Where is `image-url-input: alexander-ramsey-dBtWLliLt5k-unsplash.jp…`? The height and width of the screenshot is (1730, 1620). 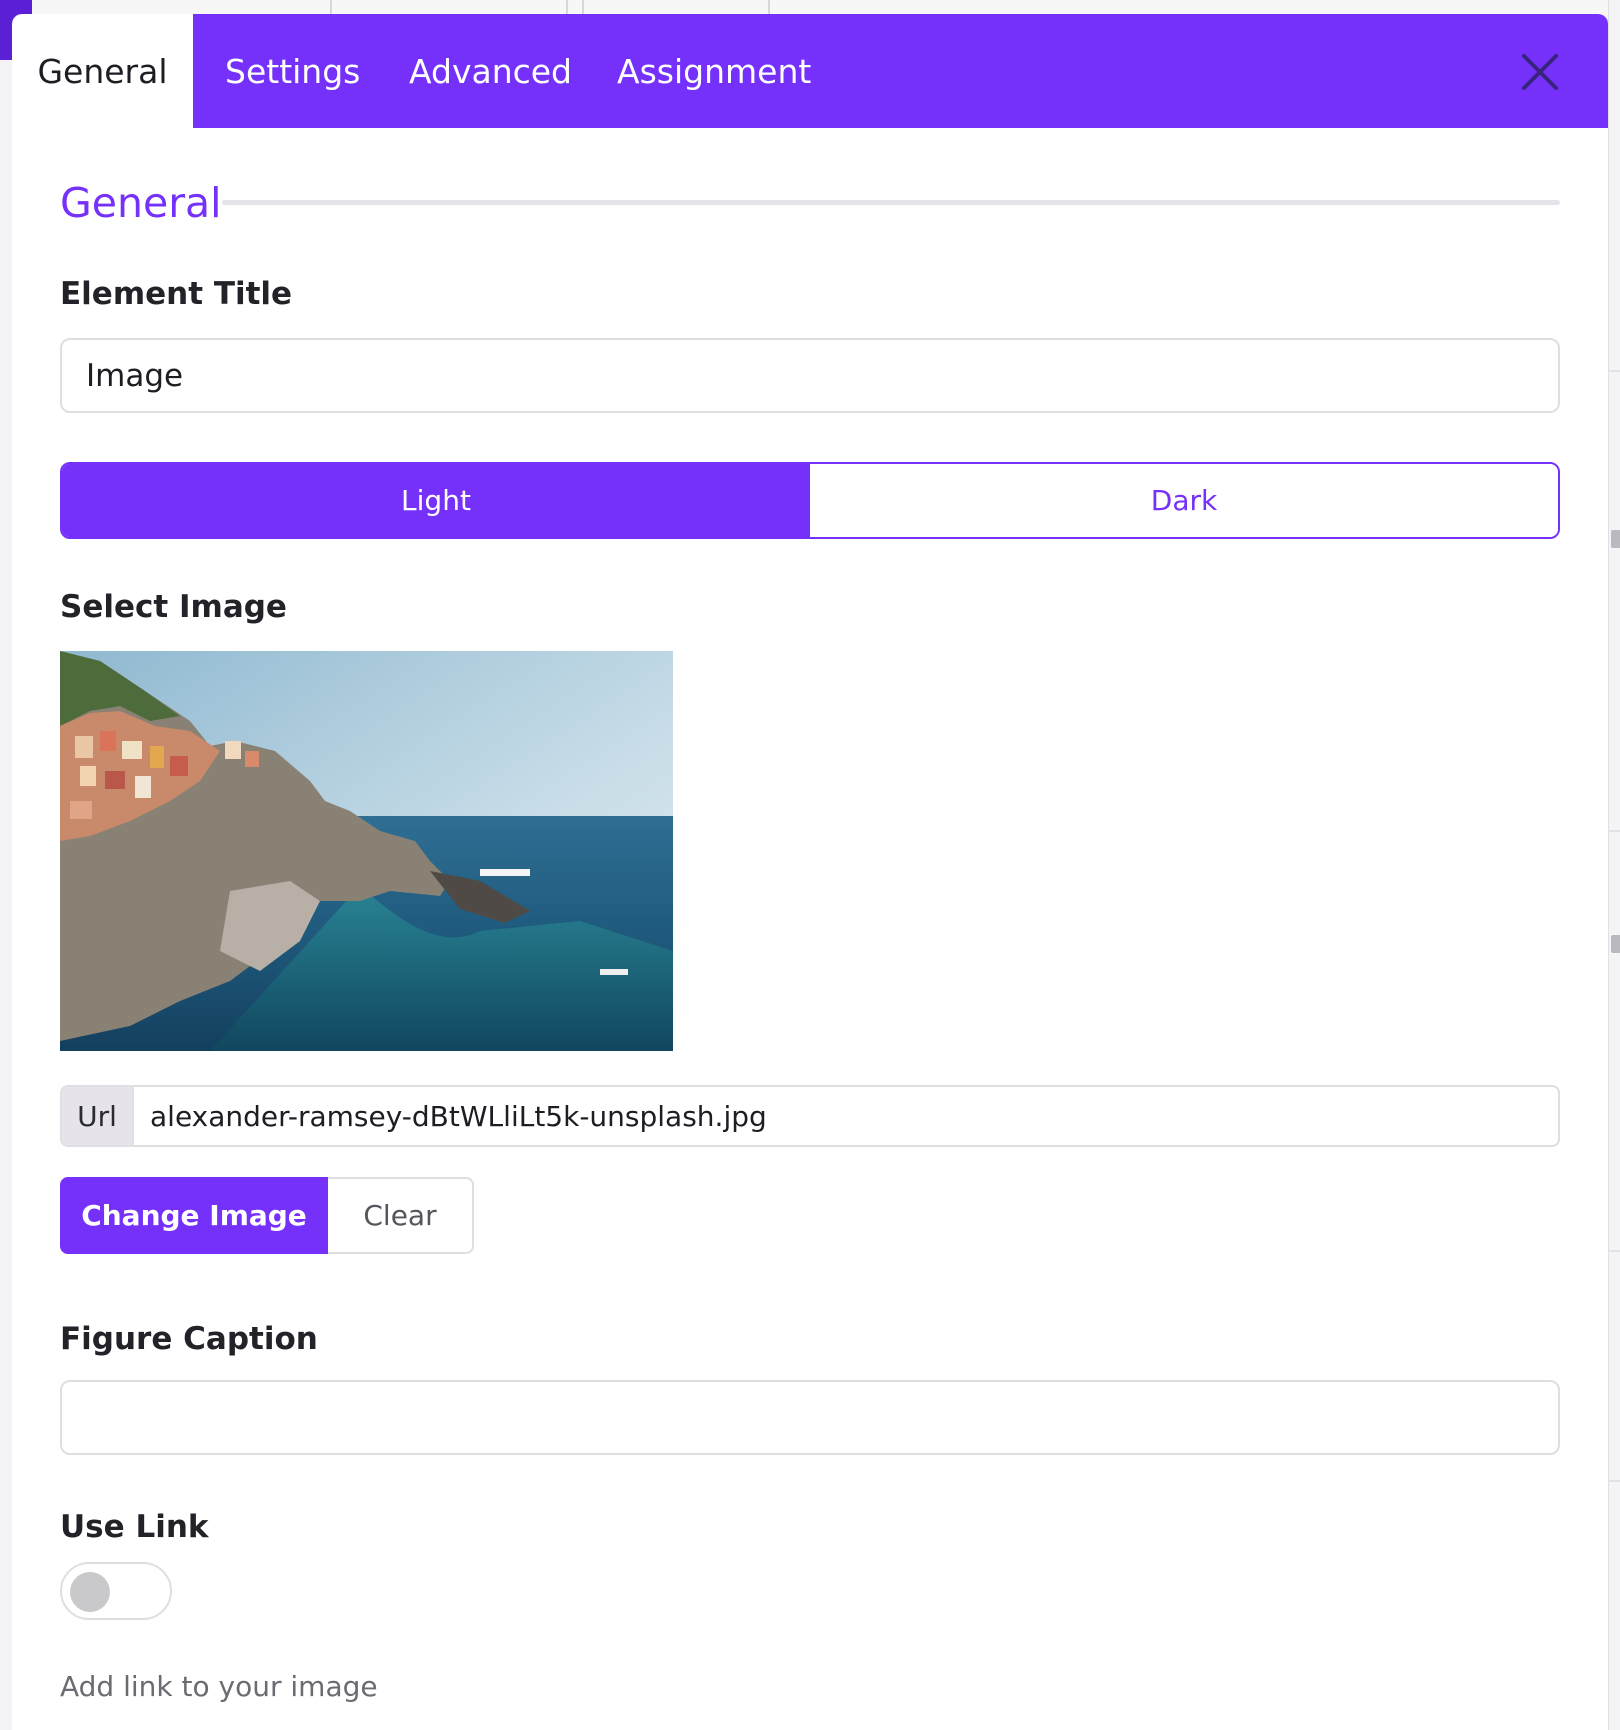 image-url-input: alexander-ramsey-dBtWLliLt5k-unsplash.jp… is located at coordinates (846, 1116).